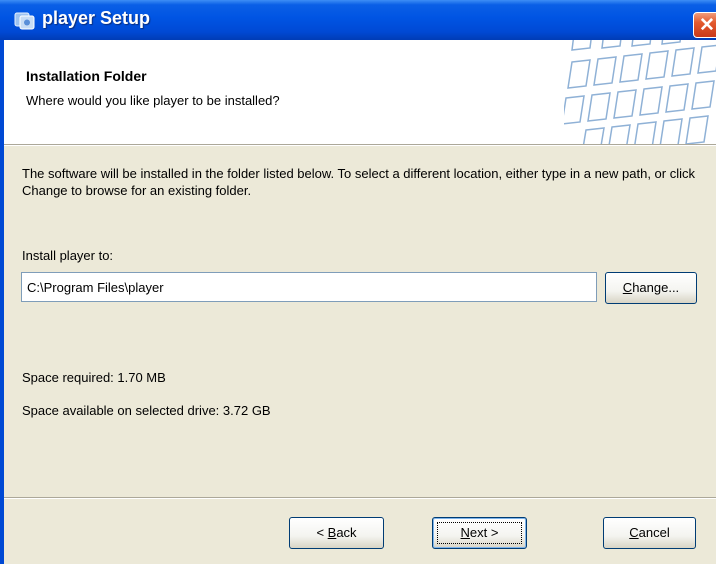 This screenshot has height=564, width=716. I want to click on next-mnemonic: N, so click(465, 532).